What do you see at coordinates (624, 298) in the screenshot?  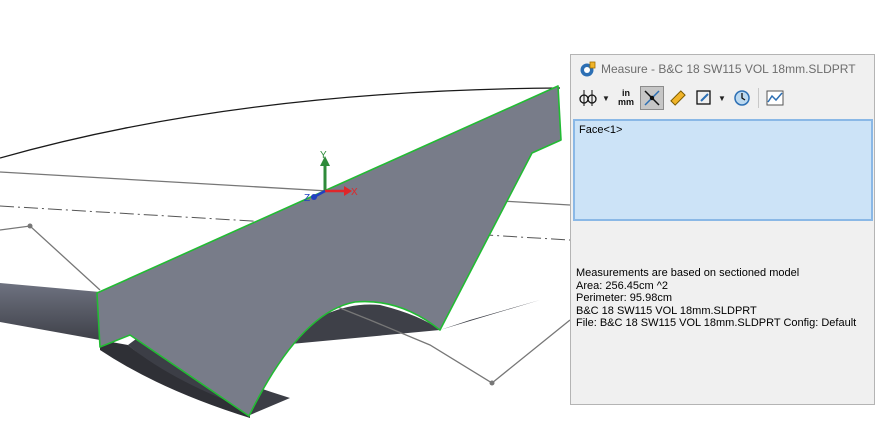 I see `results-perimeter: Perimeter: 95.98cm` at bounding box center [624, 298].